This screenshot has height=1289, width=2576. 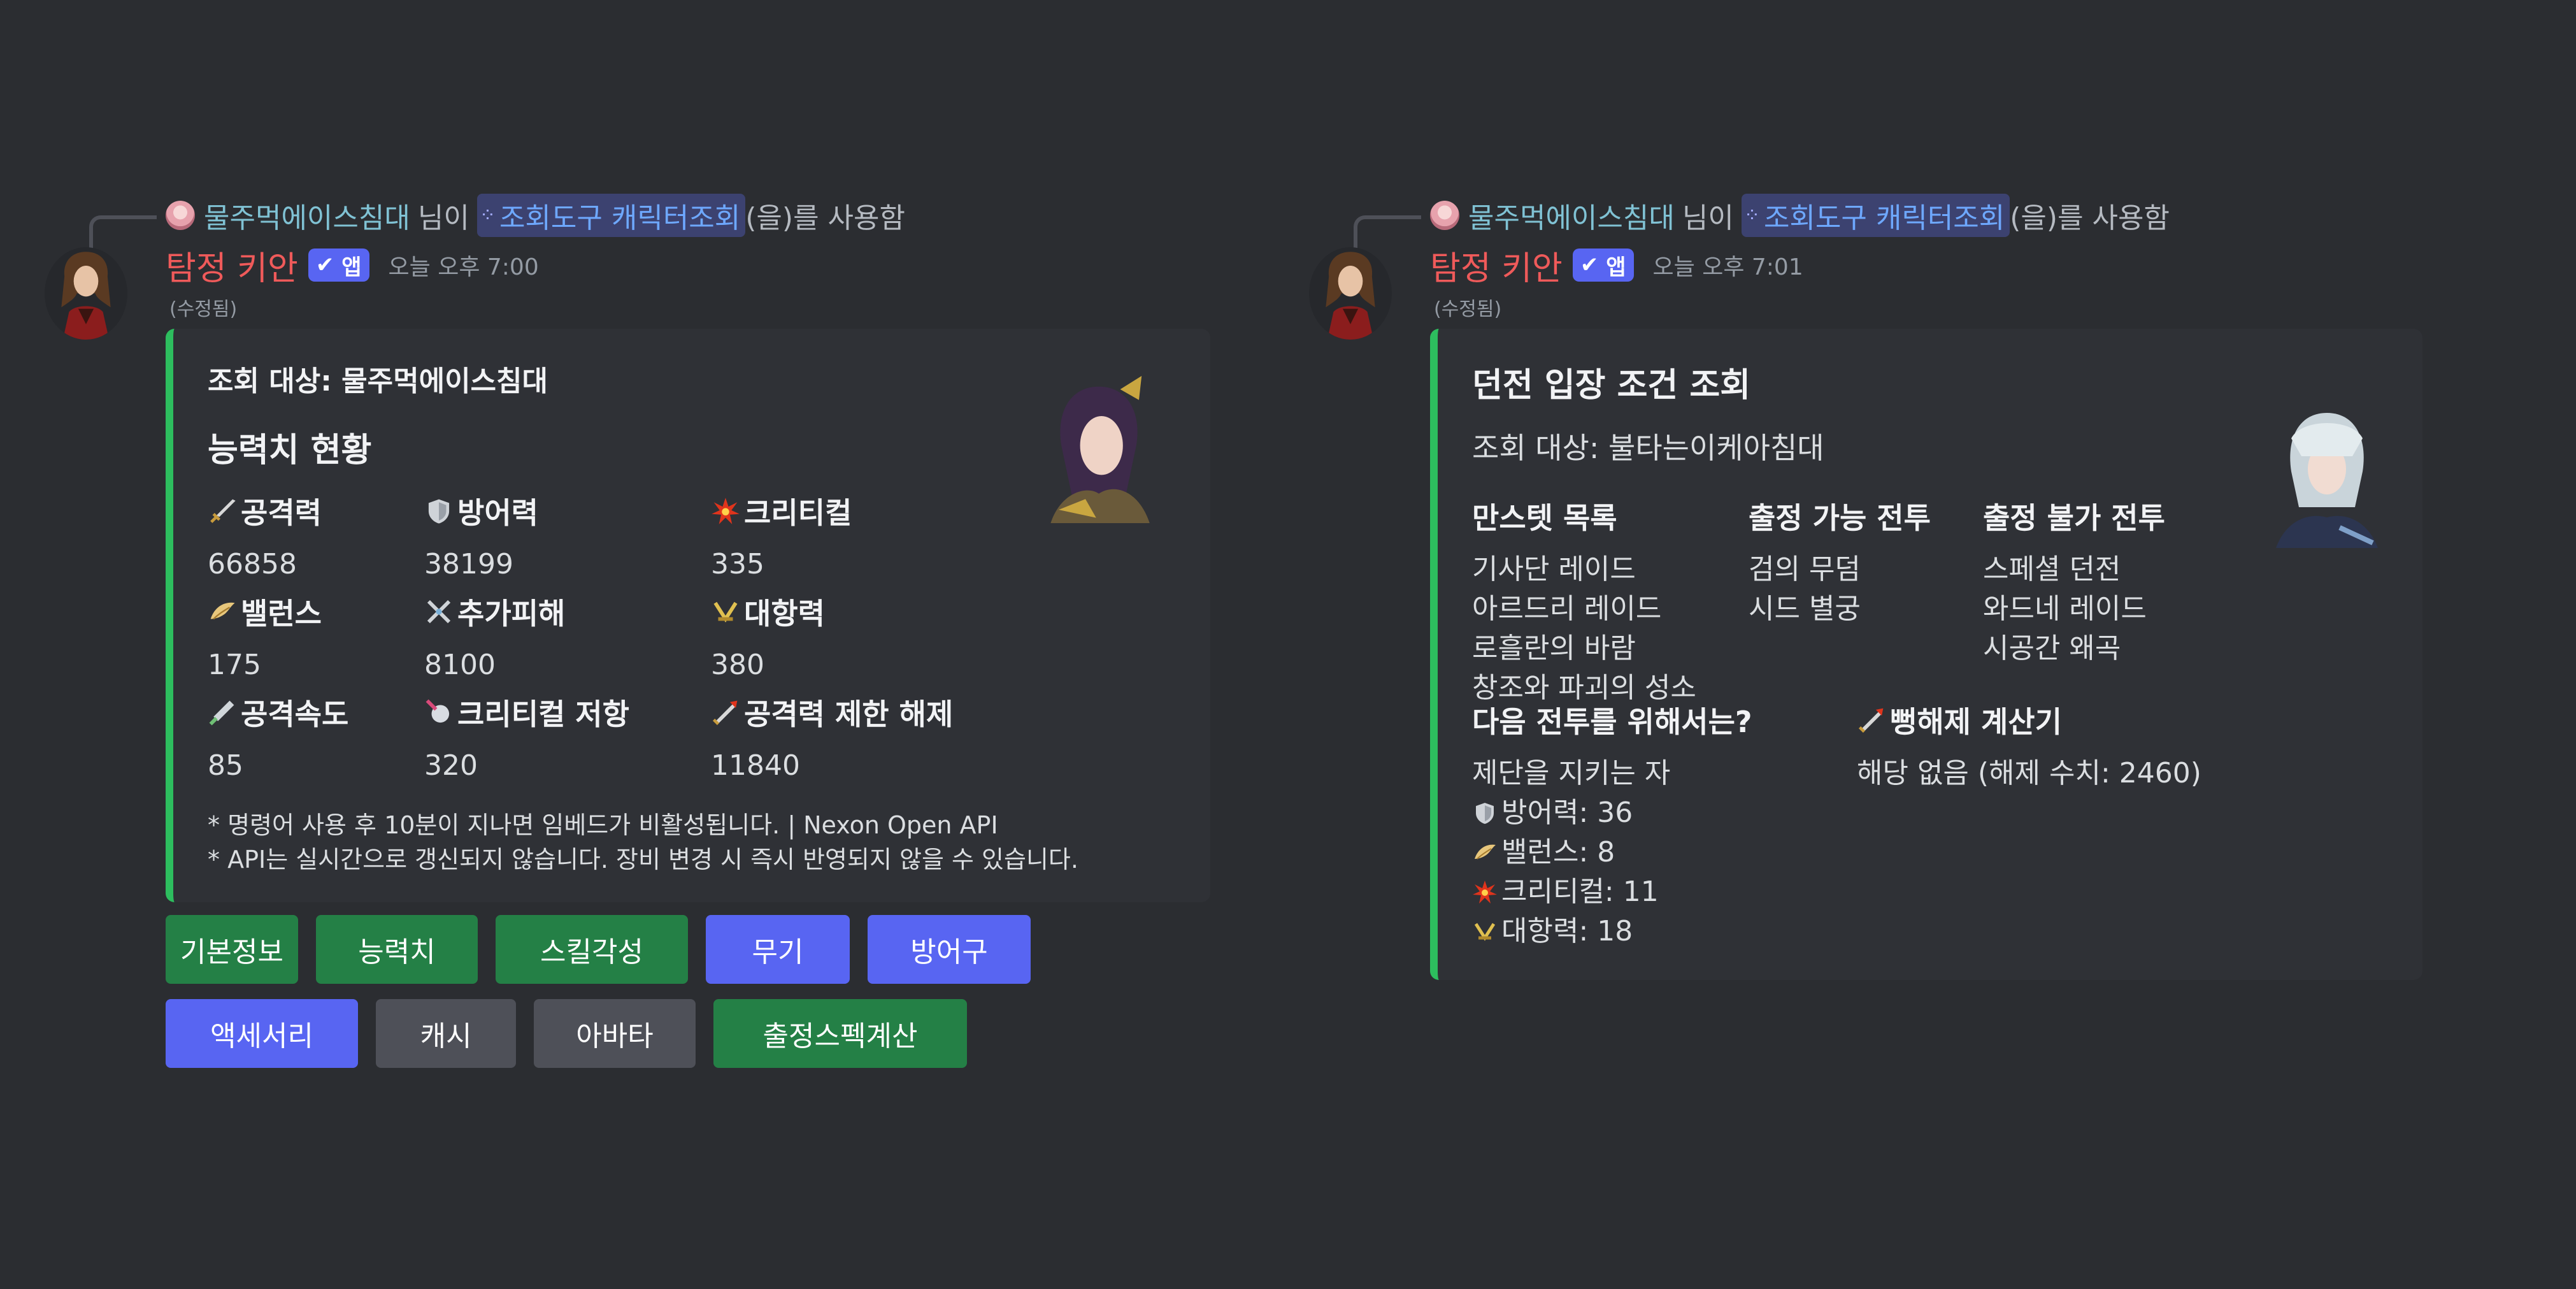 I want to click on field-value: 해당 없음 (해제 수치: 2460), so click(x=2029, y=773).